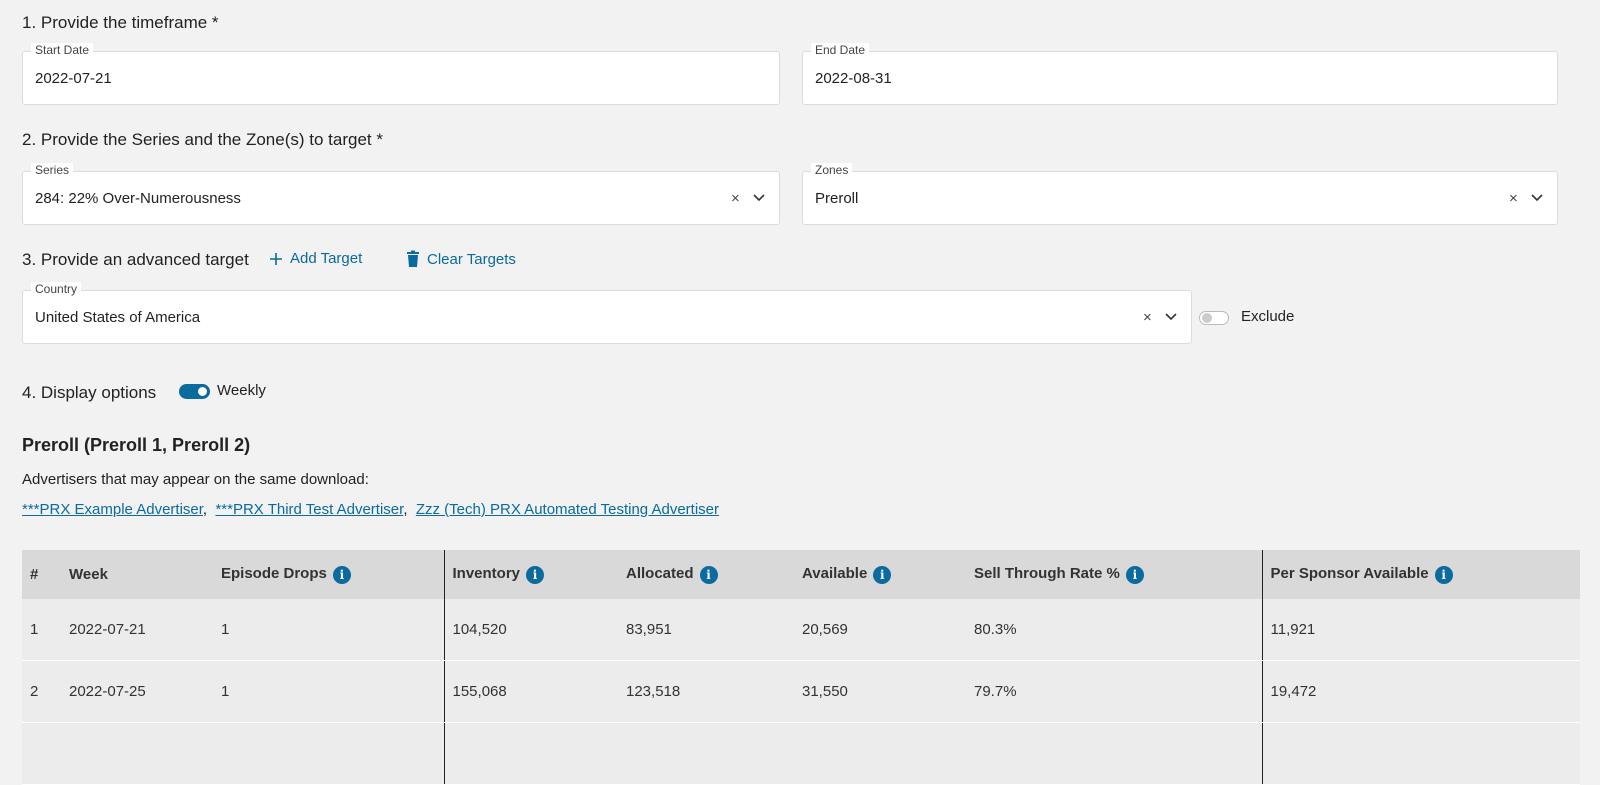  I want to click on cell-inventory: 155,068, so click(530, 691).